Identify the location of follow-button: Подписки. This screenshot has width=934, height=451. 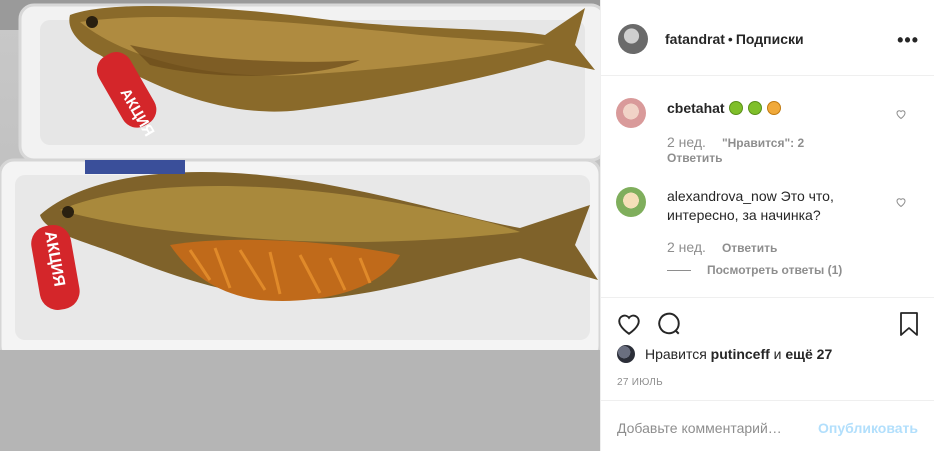
(770, 39).